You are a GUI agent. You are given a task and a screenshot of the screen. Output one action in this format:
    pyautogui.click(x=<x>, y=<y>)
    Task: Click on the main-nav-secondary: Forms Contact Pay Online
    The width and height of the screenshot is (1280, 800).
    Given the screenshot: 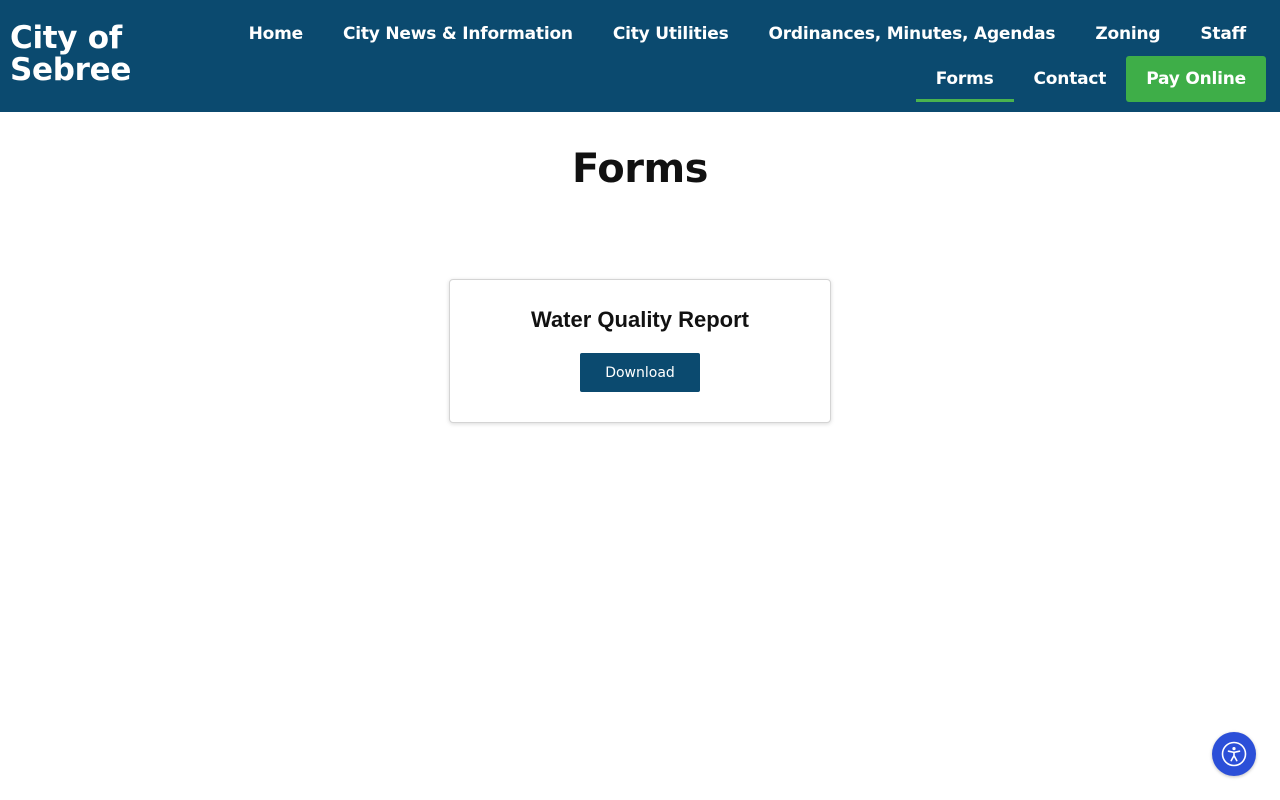 What is the action you would take?
    pyautogui.click(x=1090, y=79)
    